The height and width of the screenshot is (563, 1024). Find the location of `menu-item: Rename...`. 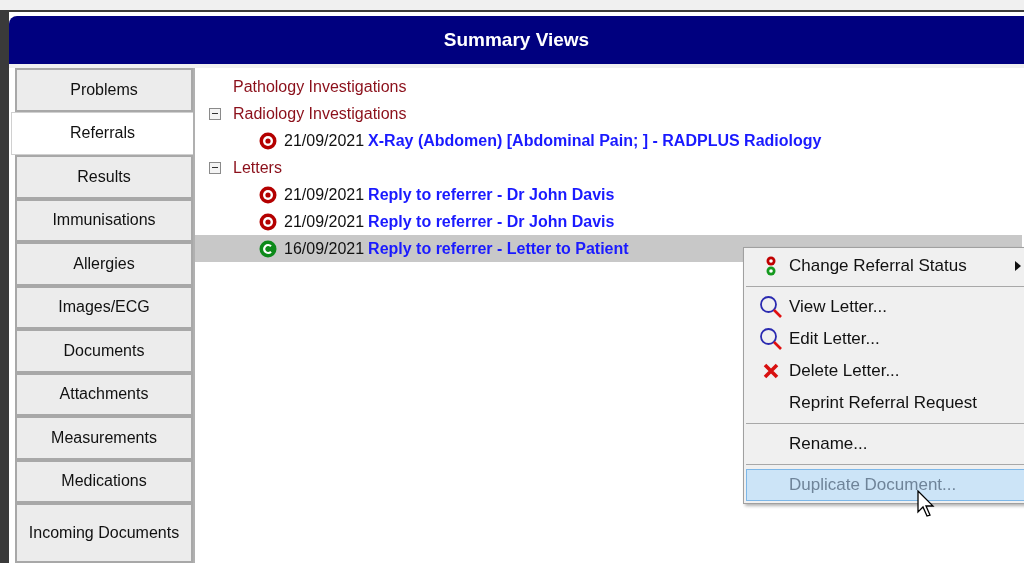

menu-item: Rename... is located at coordinates (885, 444).